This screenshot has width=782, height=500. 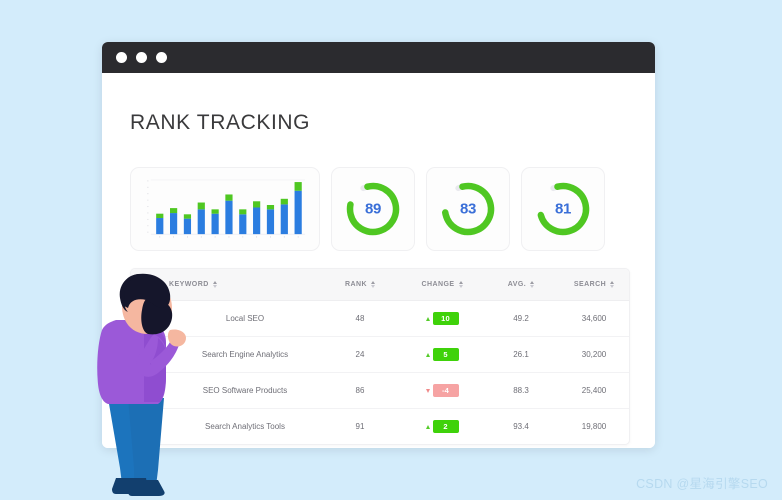 I want to click on thinking-person-illustration, so click(x=134, y=386).